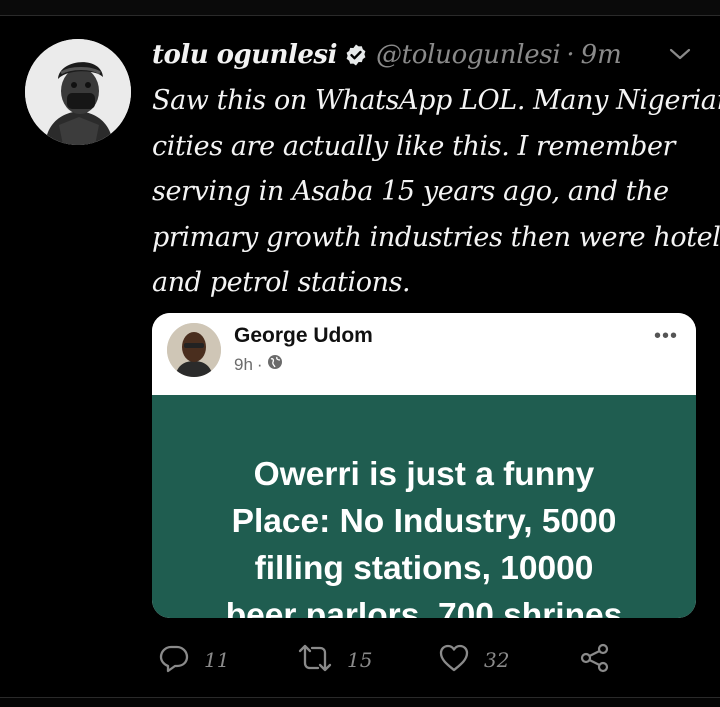 This screenshot has height=707, width=720. I want to click on bottom-divider, so click(360, 702).